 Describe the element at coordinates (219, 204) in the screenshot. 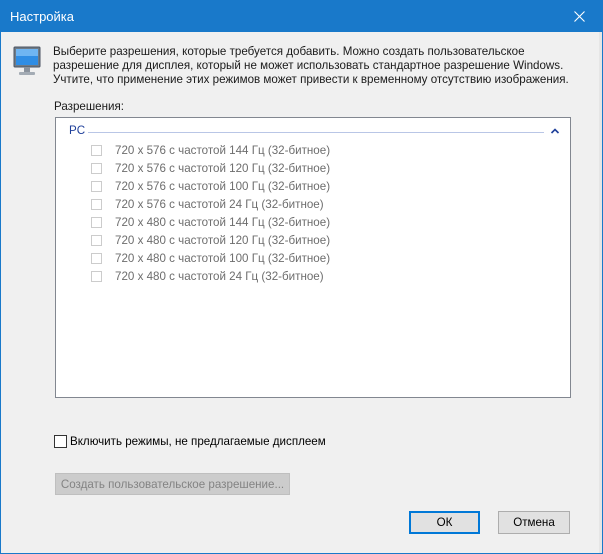

I see `mode-label: 720 x 576 с частотой 24 Гц (32-битное)` at that location.